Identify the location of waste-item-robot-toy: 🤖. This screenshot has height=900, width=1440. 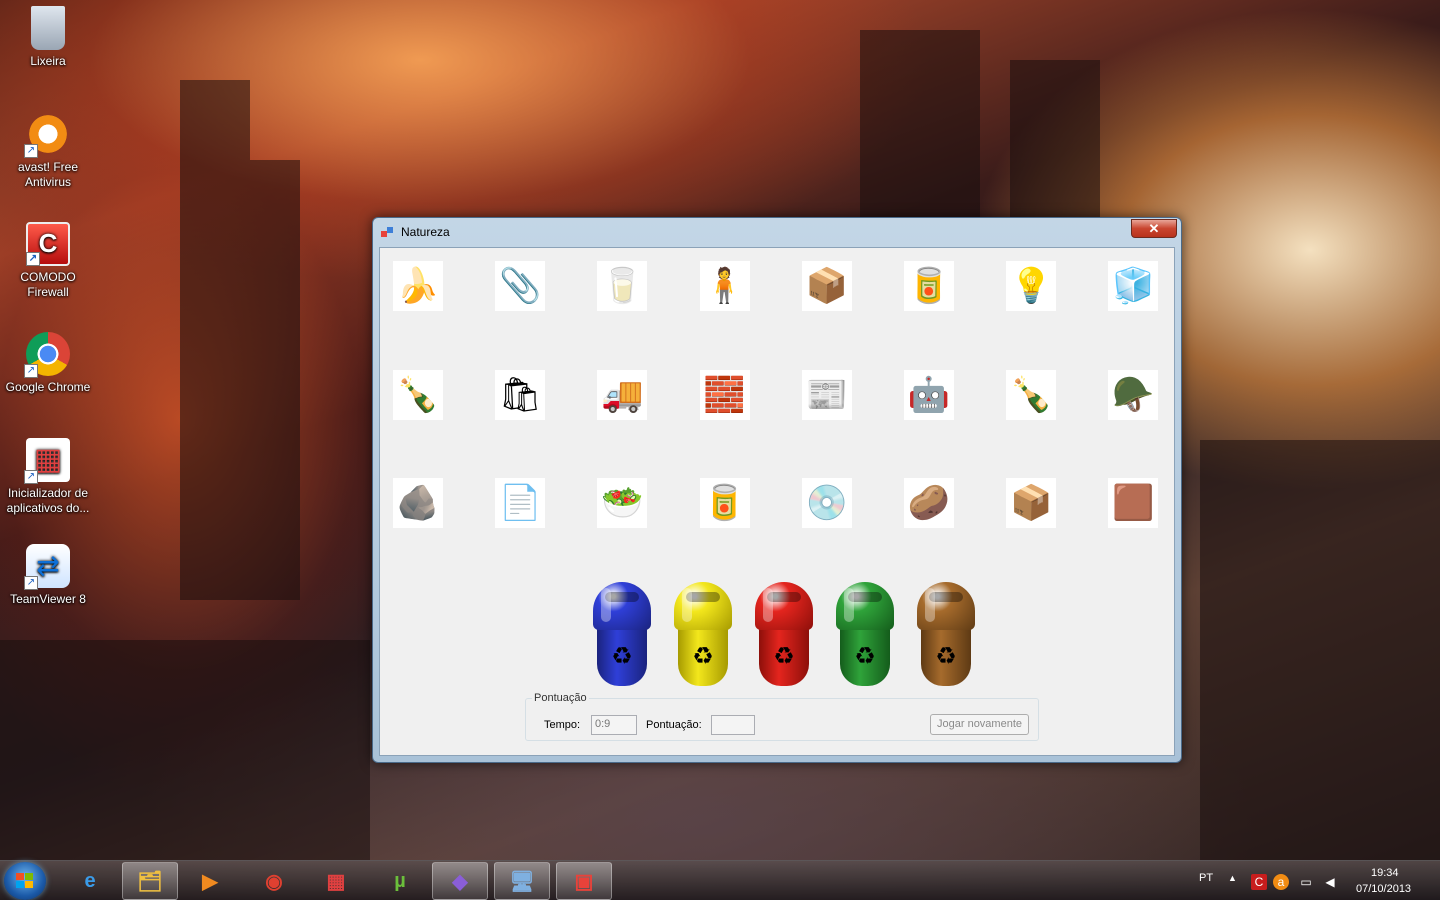
(929, 394).